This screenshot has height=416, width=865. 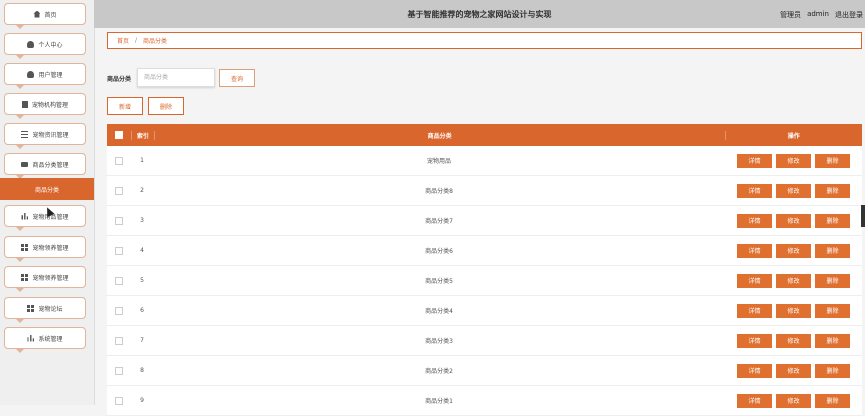 I want to click on table-header: 索引 商品分类 操作, so click(x=484, y=135).